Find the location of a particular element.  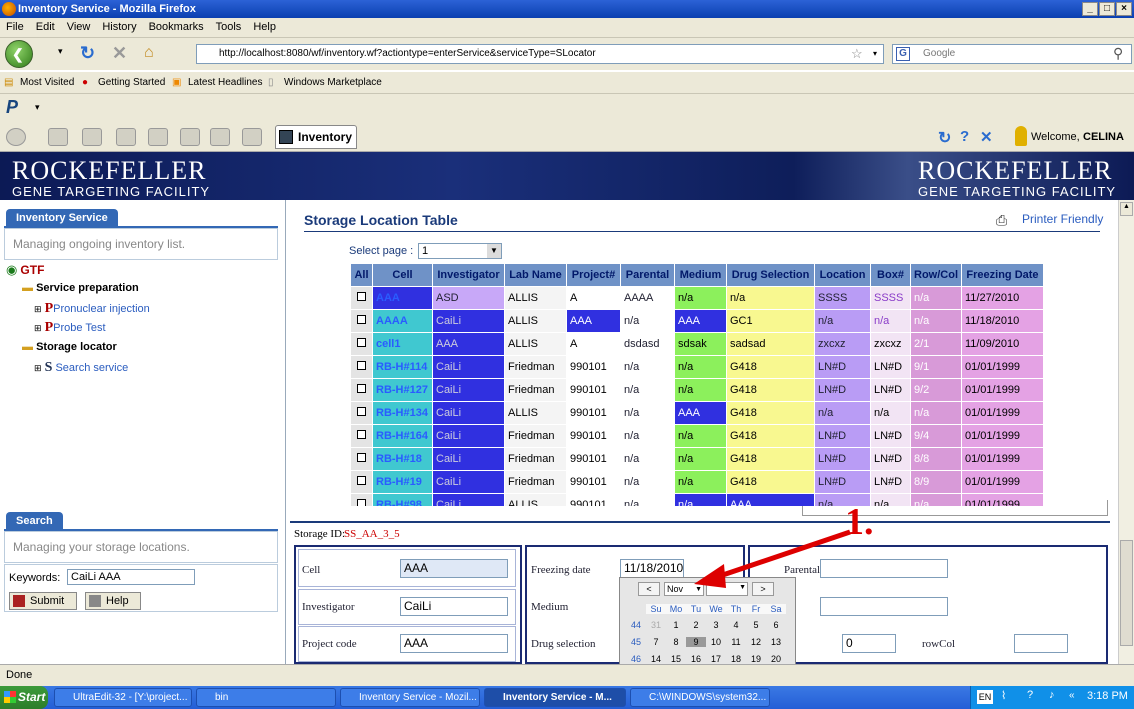

column-header: Project# is located at coordinates (593, 275).